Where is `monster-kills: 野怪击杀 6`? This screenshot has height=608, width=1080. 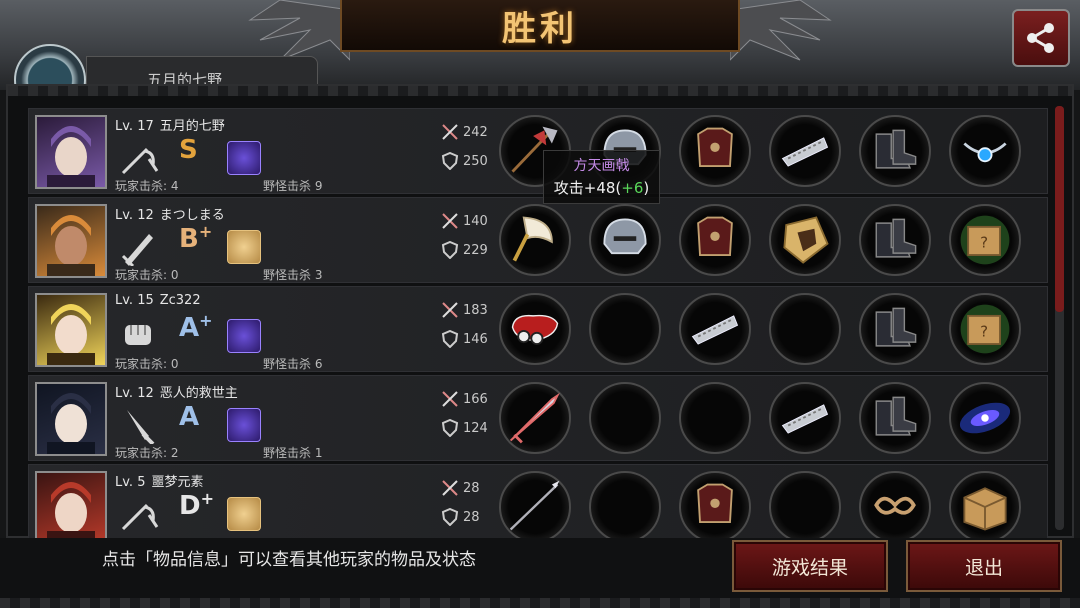
monster-kills: 野怪击杀 6 is located at coordinates (293, 364).